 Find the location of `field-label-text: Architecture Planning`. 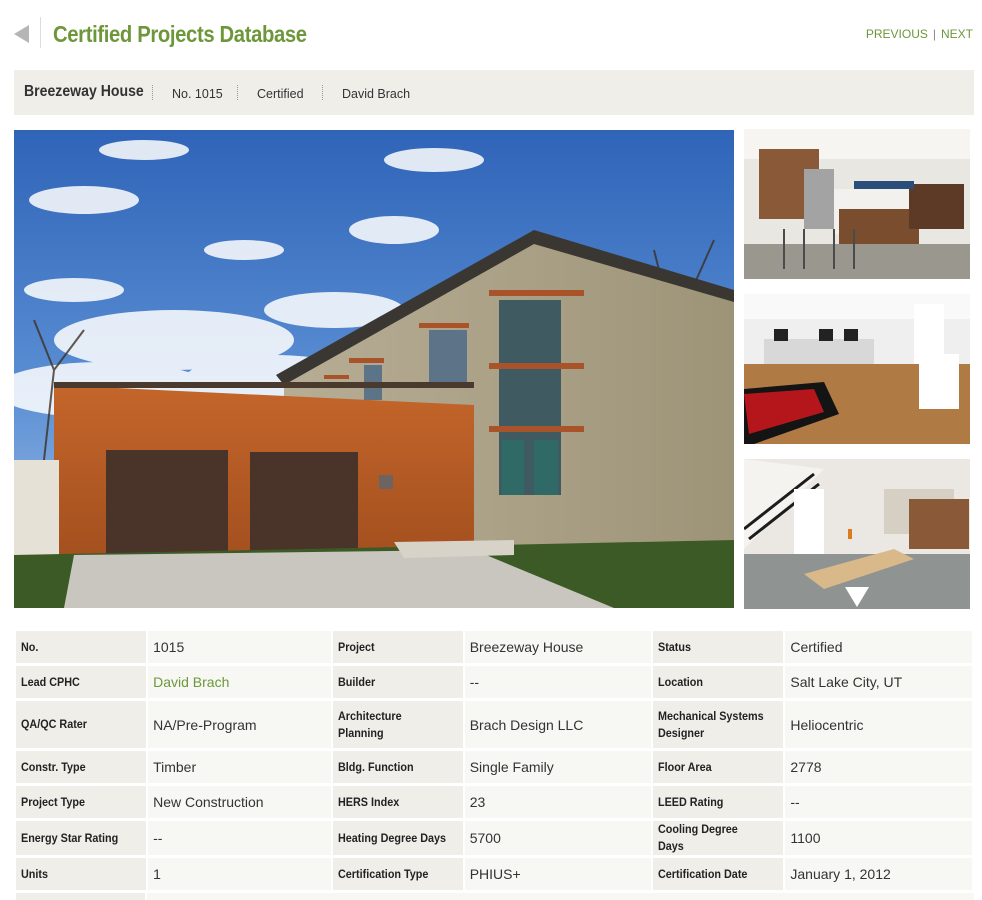

field-label-text: Architecture Planning is located at coordinates (369, 724).